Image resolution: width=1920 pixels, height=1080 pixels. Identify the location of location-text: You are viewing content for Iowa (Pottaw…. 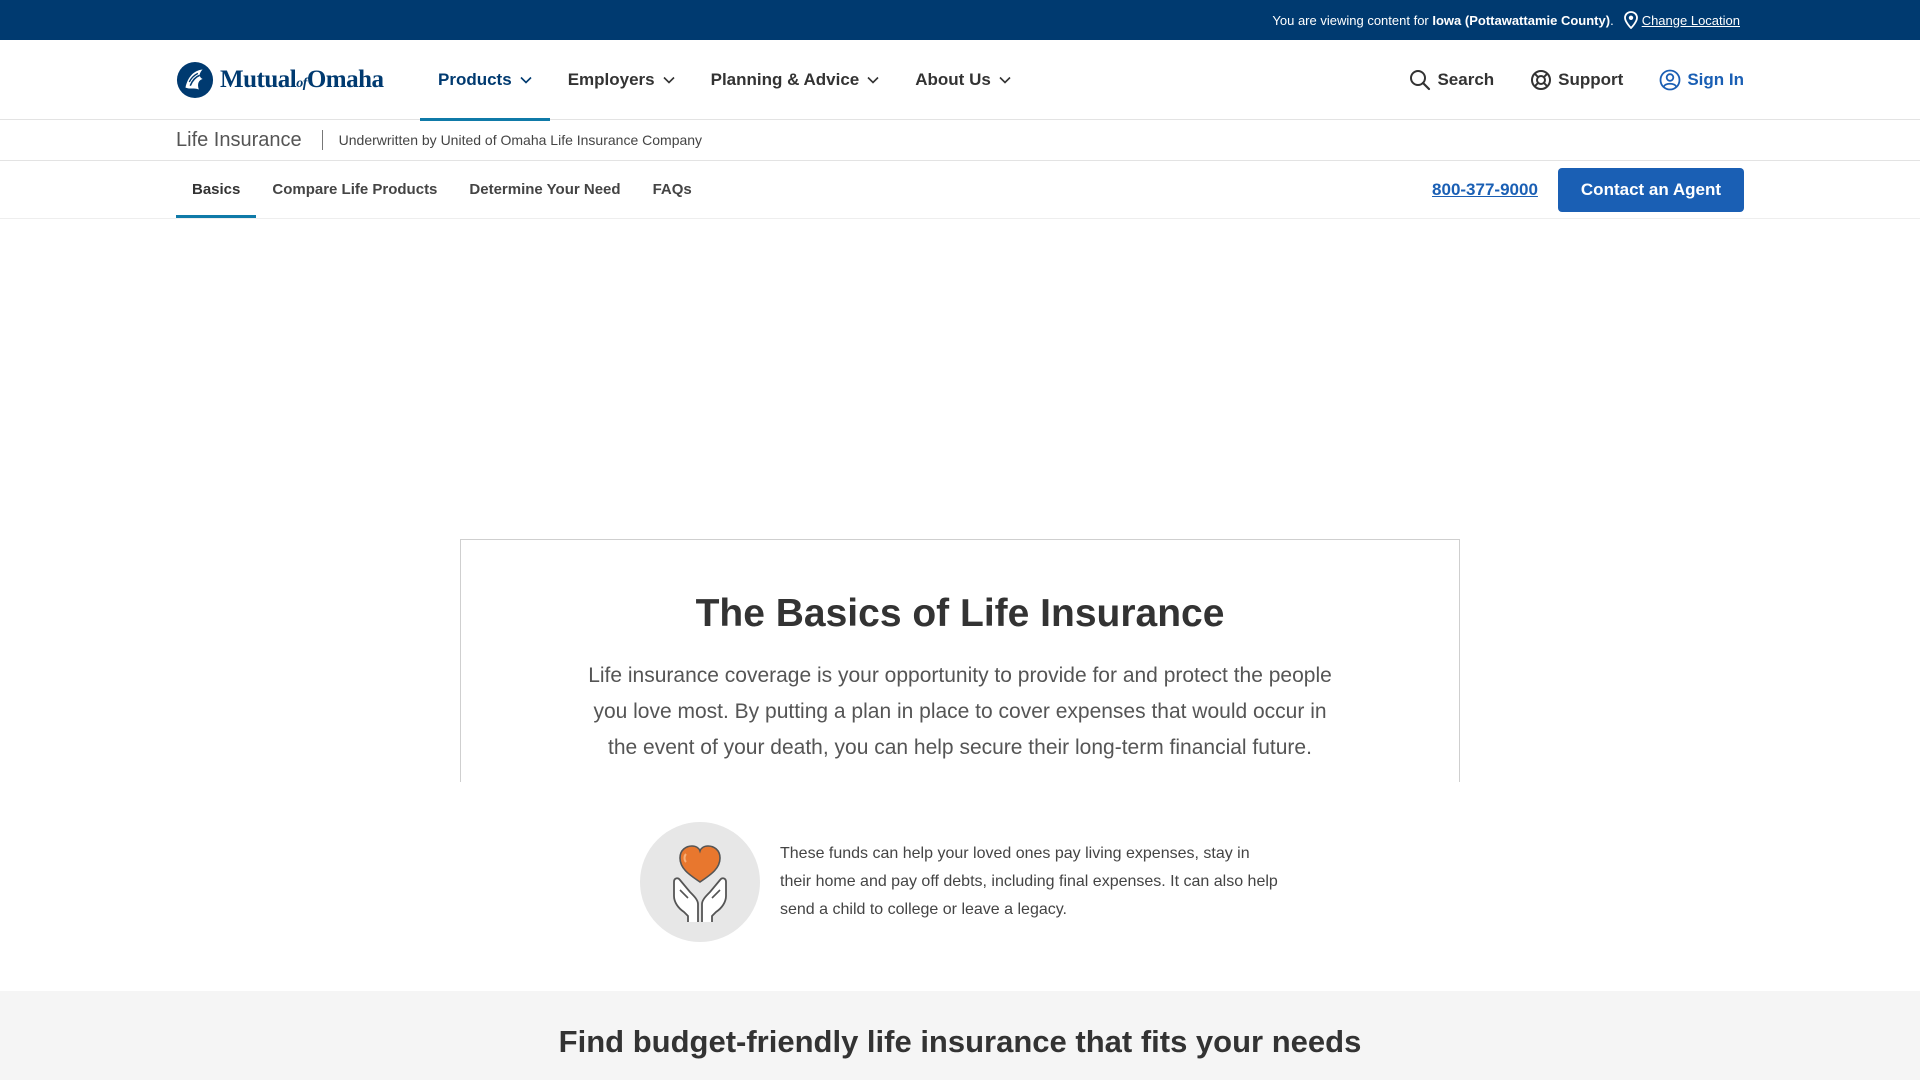
(1442, 20).